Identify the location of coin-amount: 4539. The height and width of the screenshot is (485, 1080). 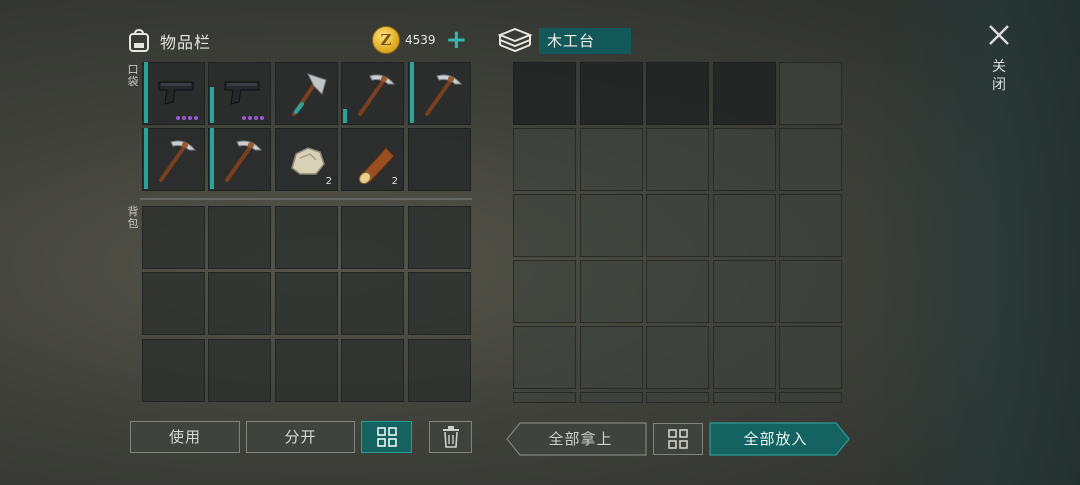
(420, 40).